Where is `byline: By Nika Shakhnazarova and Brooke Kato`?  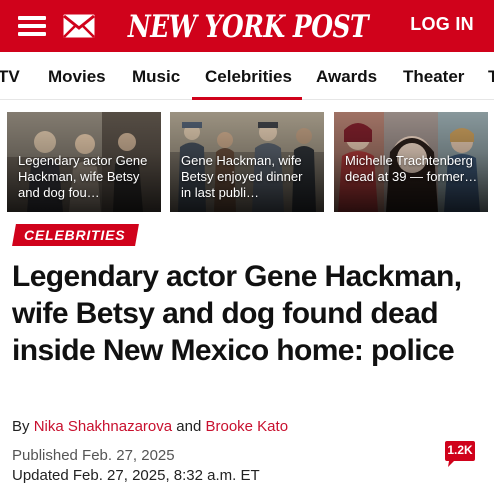
byline: By Nika Shakhnazarova and Brooke Kato is located at coordinates (150, 426).